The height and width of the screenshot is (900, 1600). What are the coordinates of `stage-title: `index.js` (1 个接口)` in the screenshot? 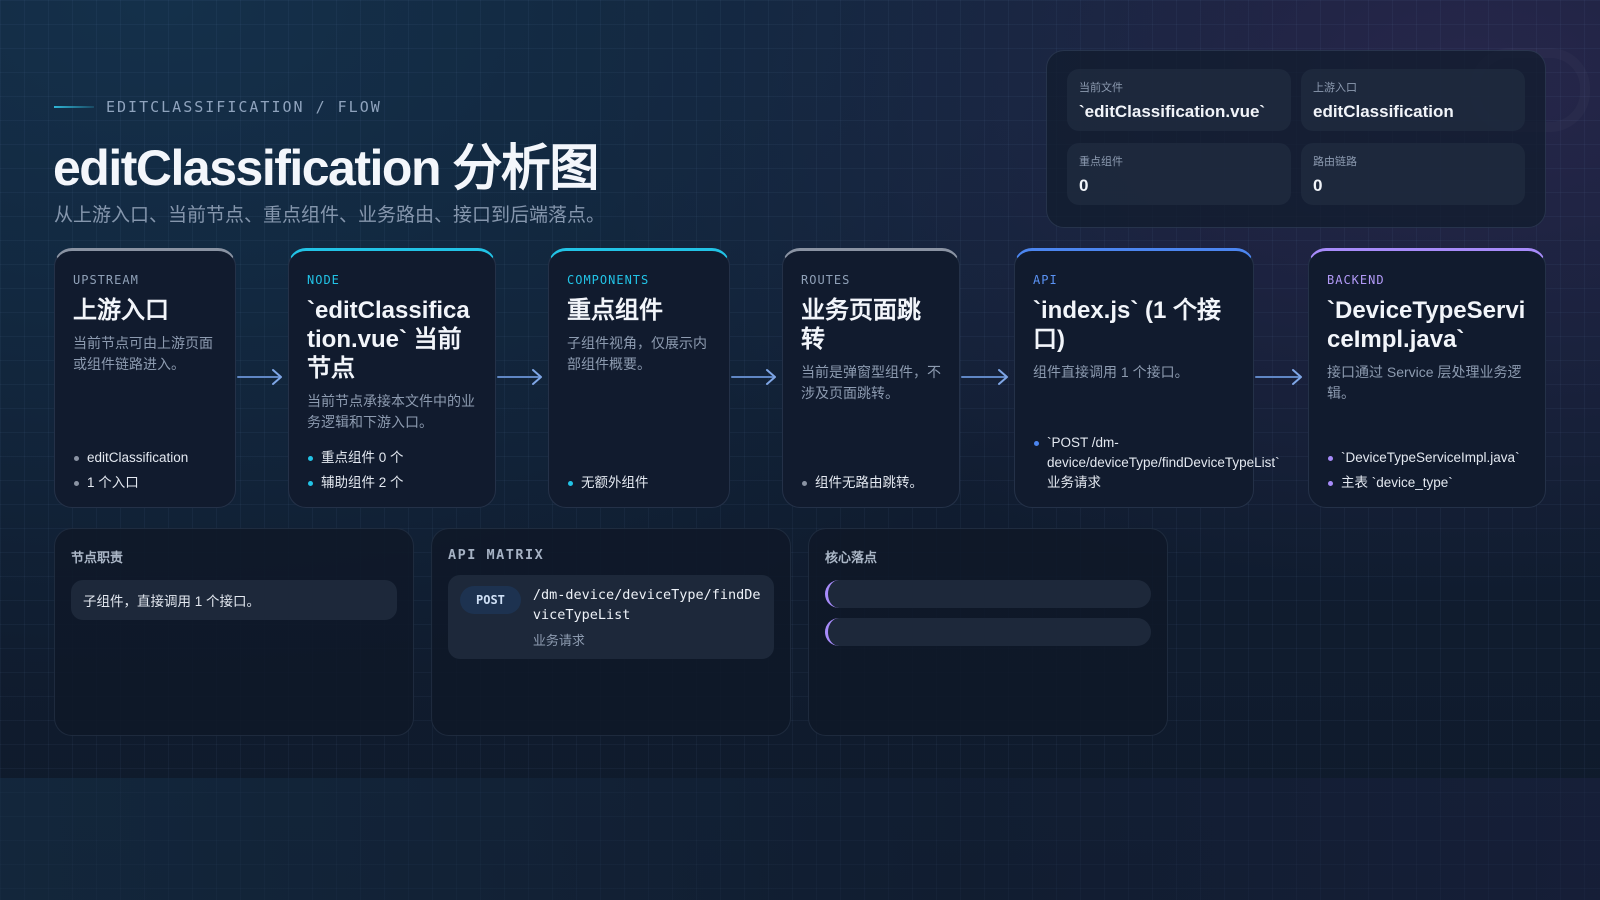 It's located at (1127, 325).